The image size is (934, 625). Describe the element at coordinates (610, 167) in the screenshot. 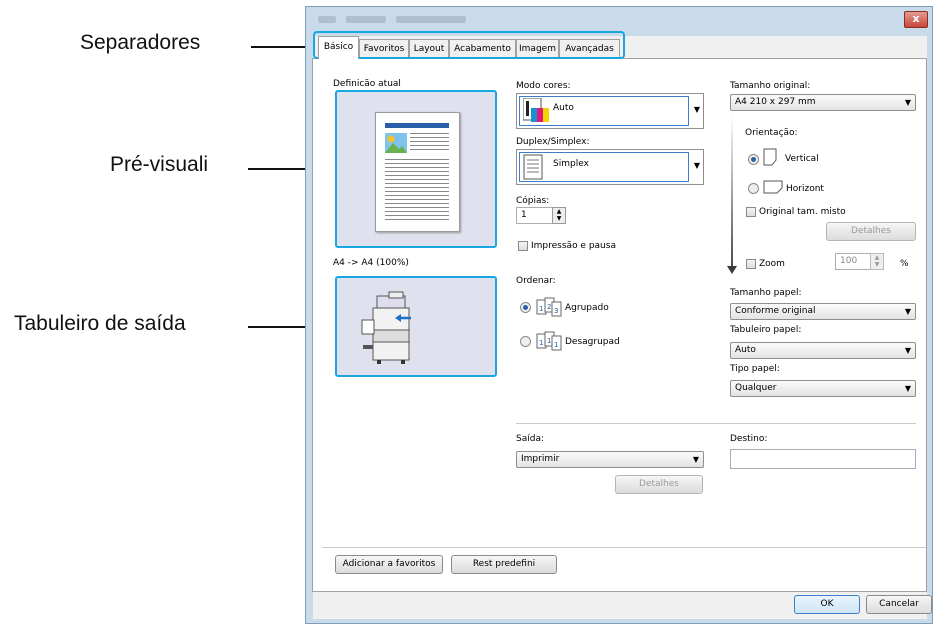

I see `duplex-select: Simplex ▼` at that location.